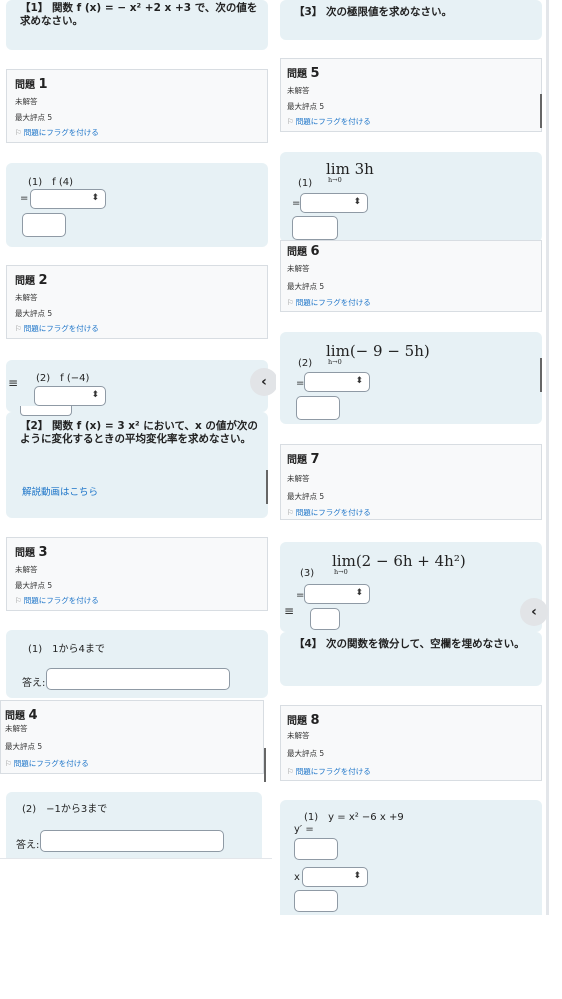 Image resolution: width=562 pixels, height=999 pixels. Describe the element at coordinates (373, 12) in the screenshot. I see `q3-instruction-text: 【3】 次の極限値を求めなさい。` at that location.